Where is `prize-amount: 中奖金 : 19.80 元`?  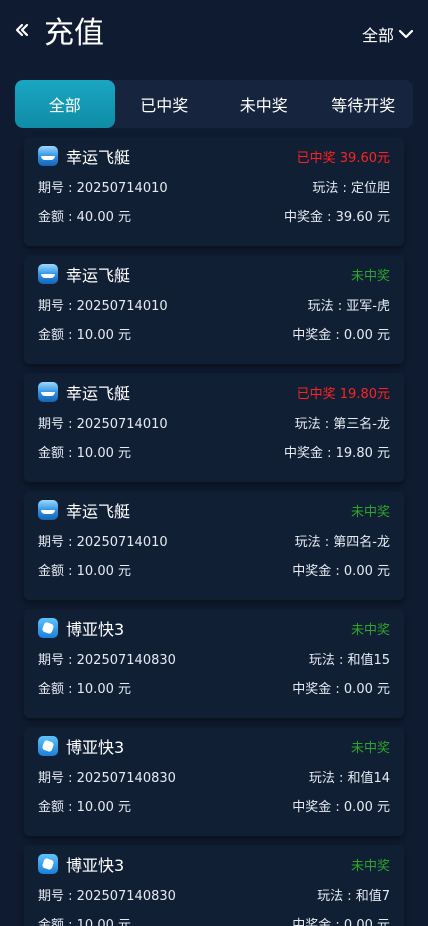 prize-amount: 中奖金 : 19.80 元 is located at coordinates (337, 453).